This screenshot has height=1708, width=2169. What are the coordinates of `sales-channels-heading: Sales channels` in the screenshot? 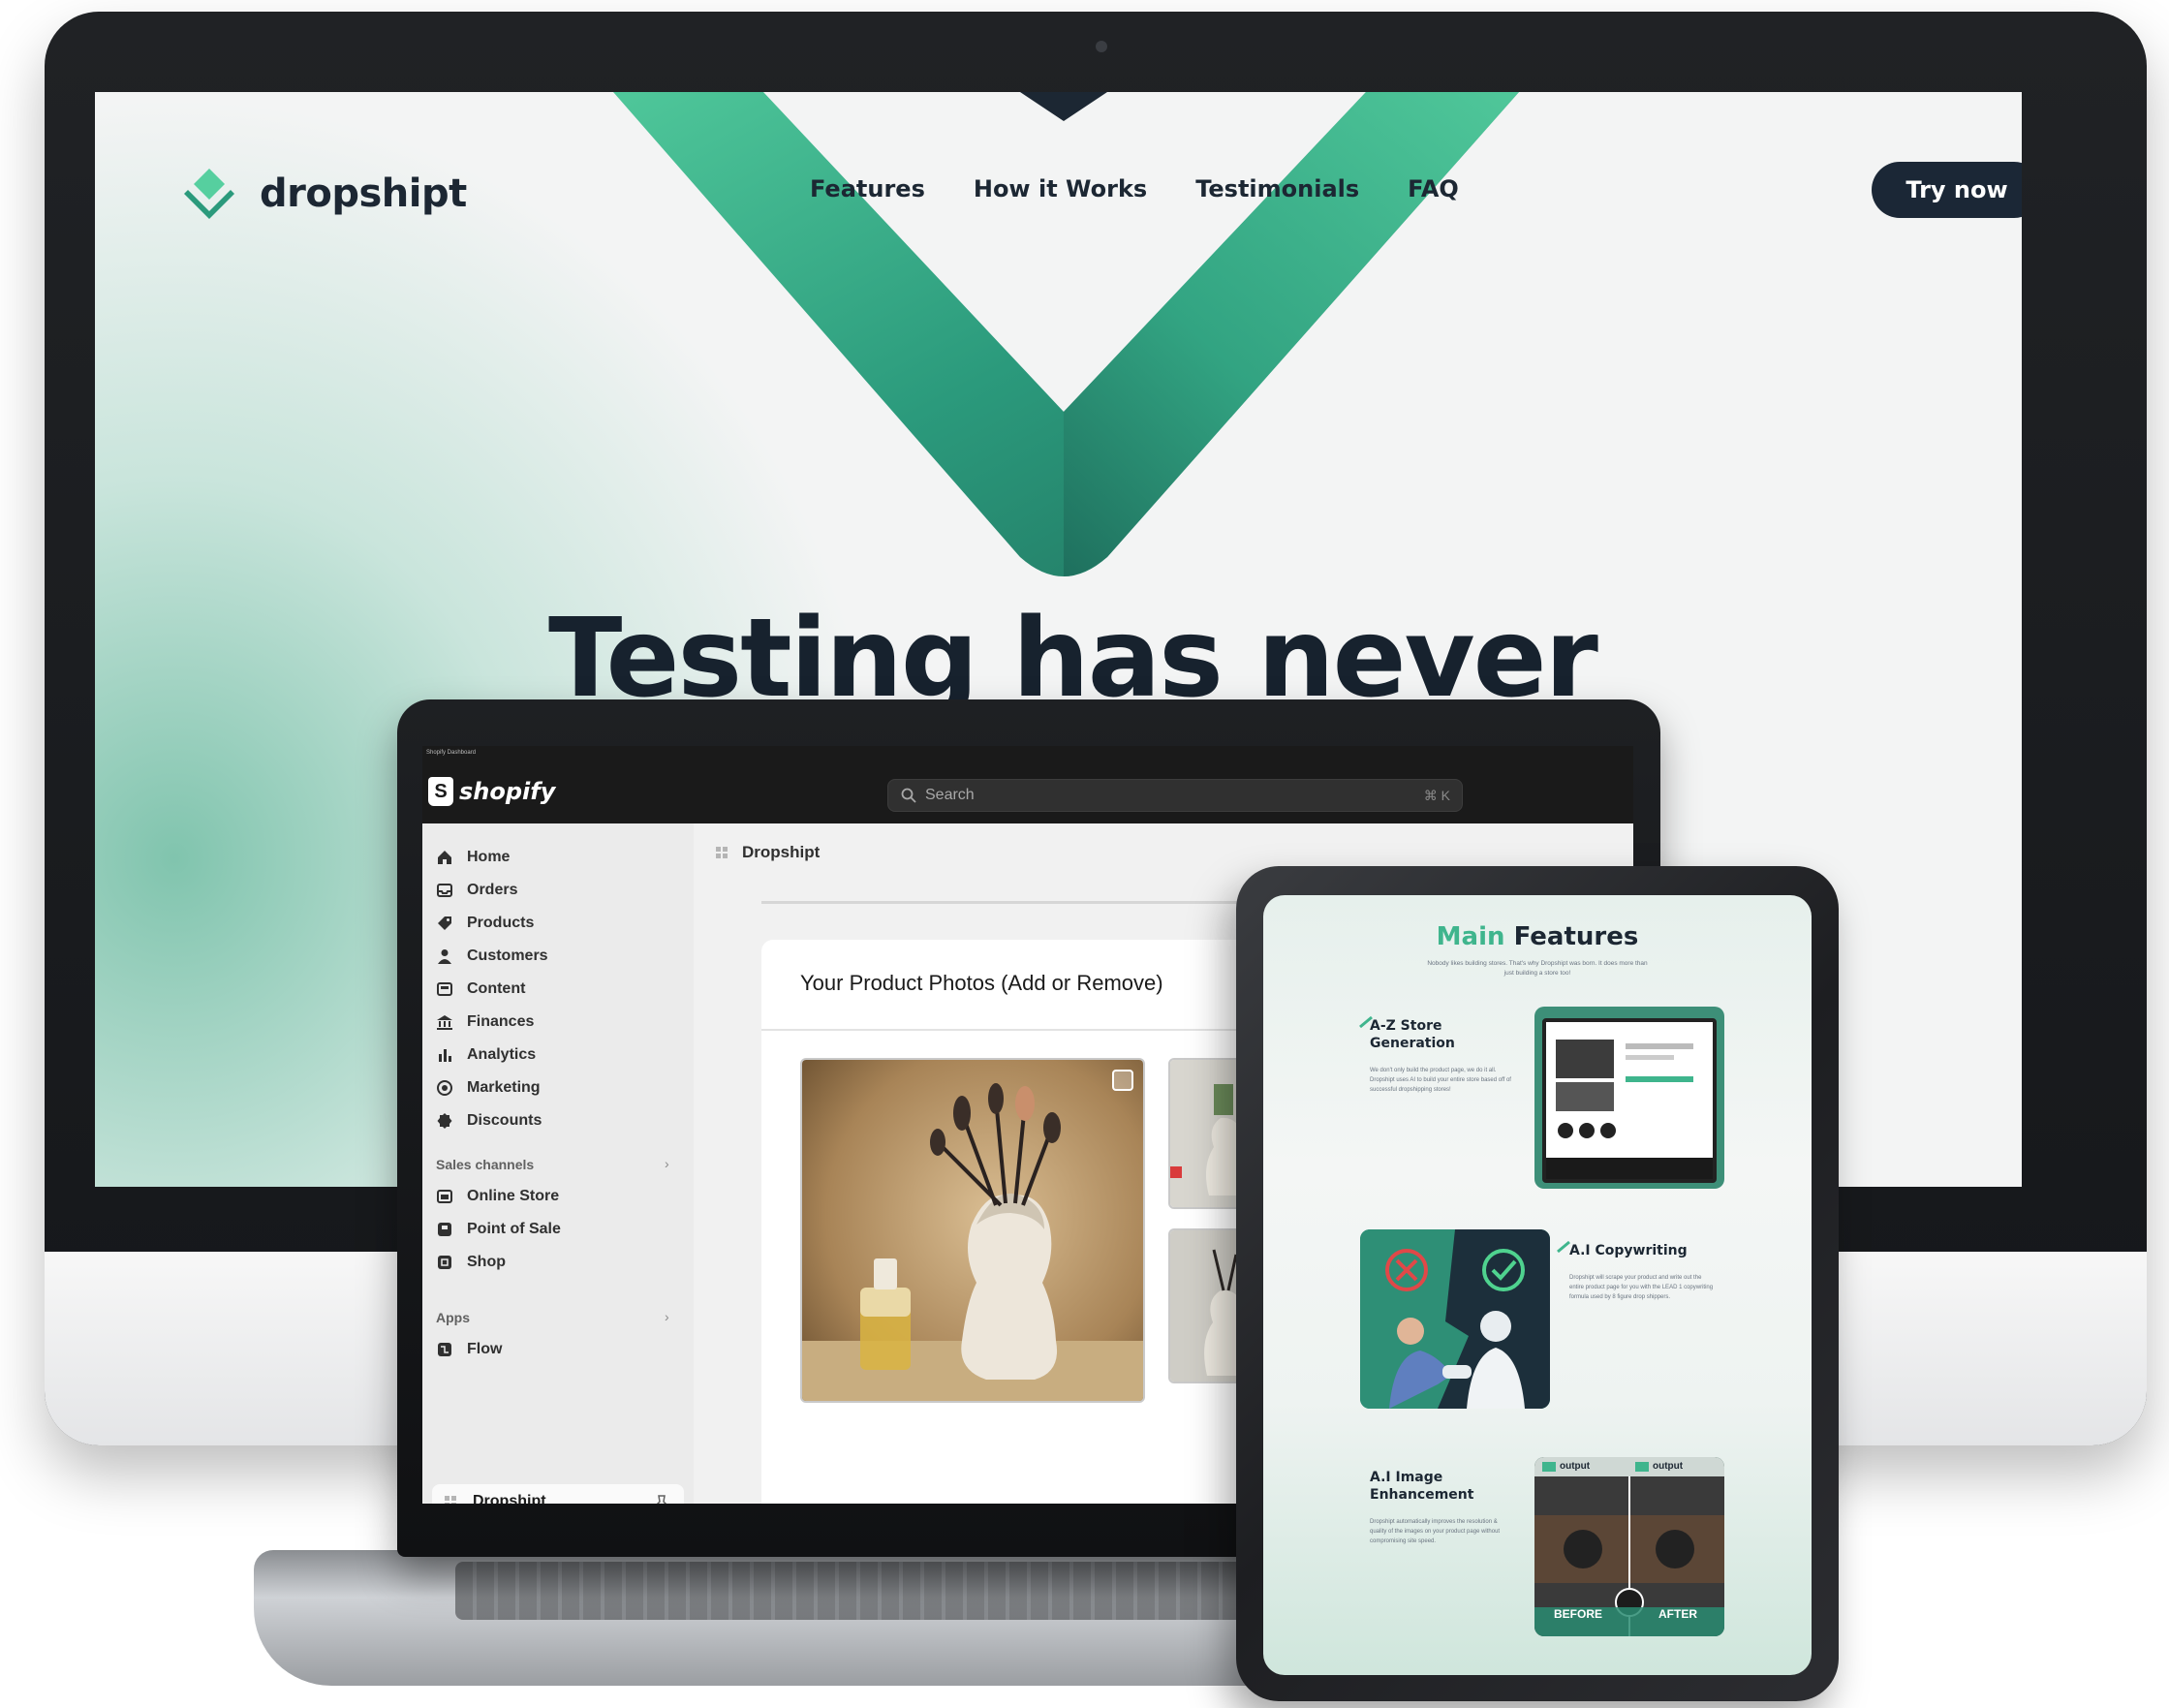 It's located at (485, 1164).